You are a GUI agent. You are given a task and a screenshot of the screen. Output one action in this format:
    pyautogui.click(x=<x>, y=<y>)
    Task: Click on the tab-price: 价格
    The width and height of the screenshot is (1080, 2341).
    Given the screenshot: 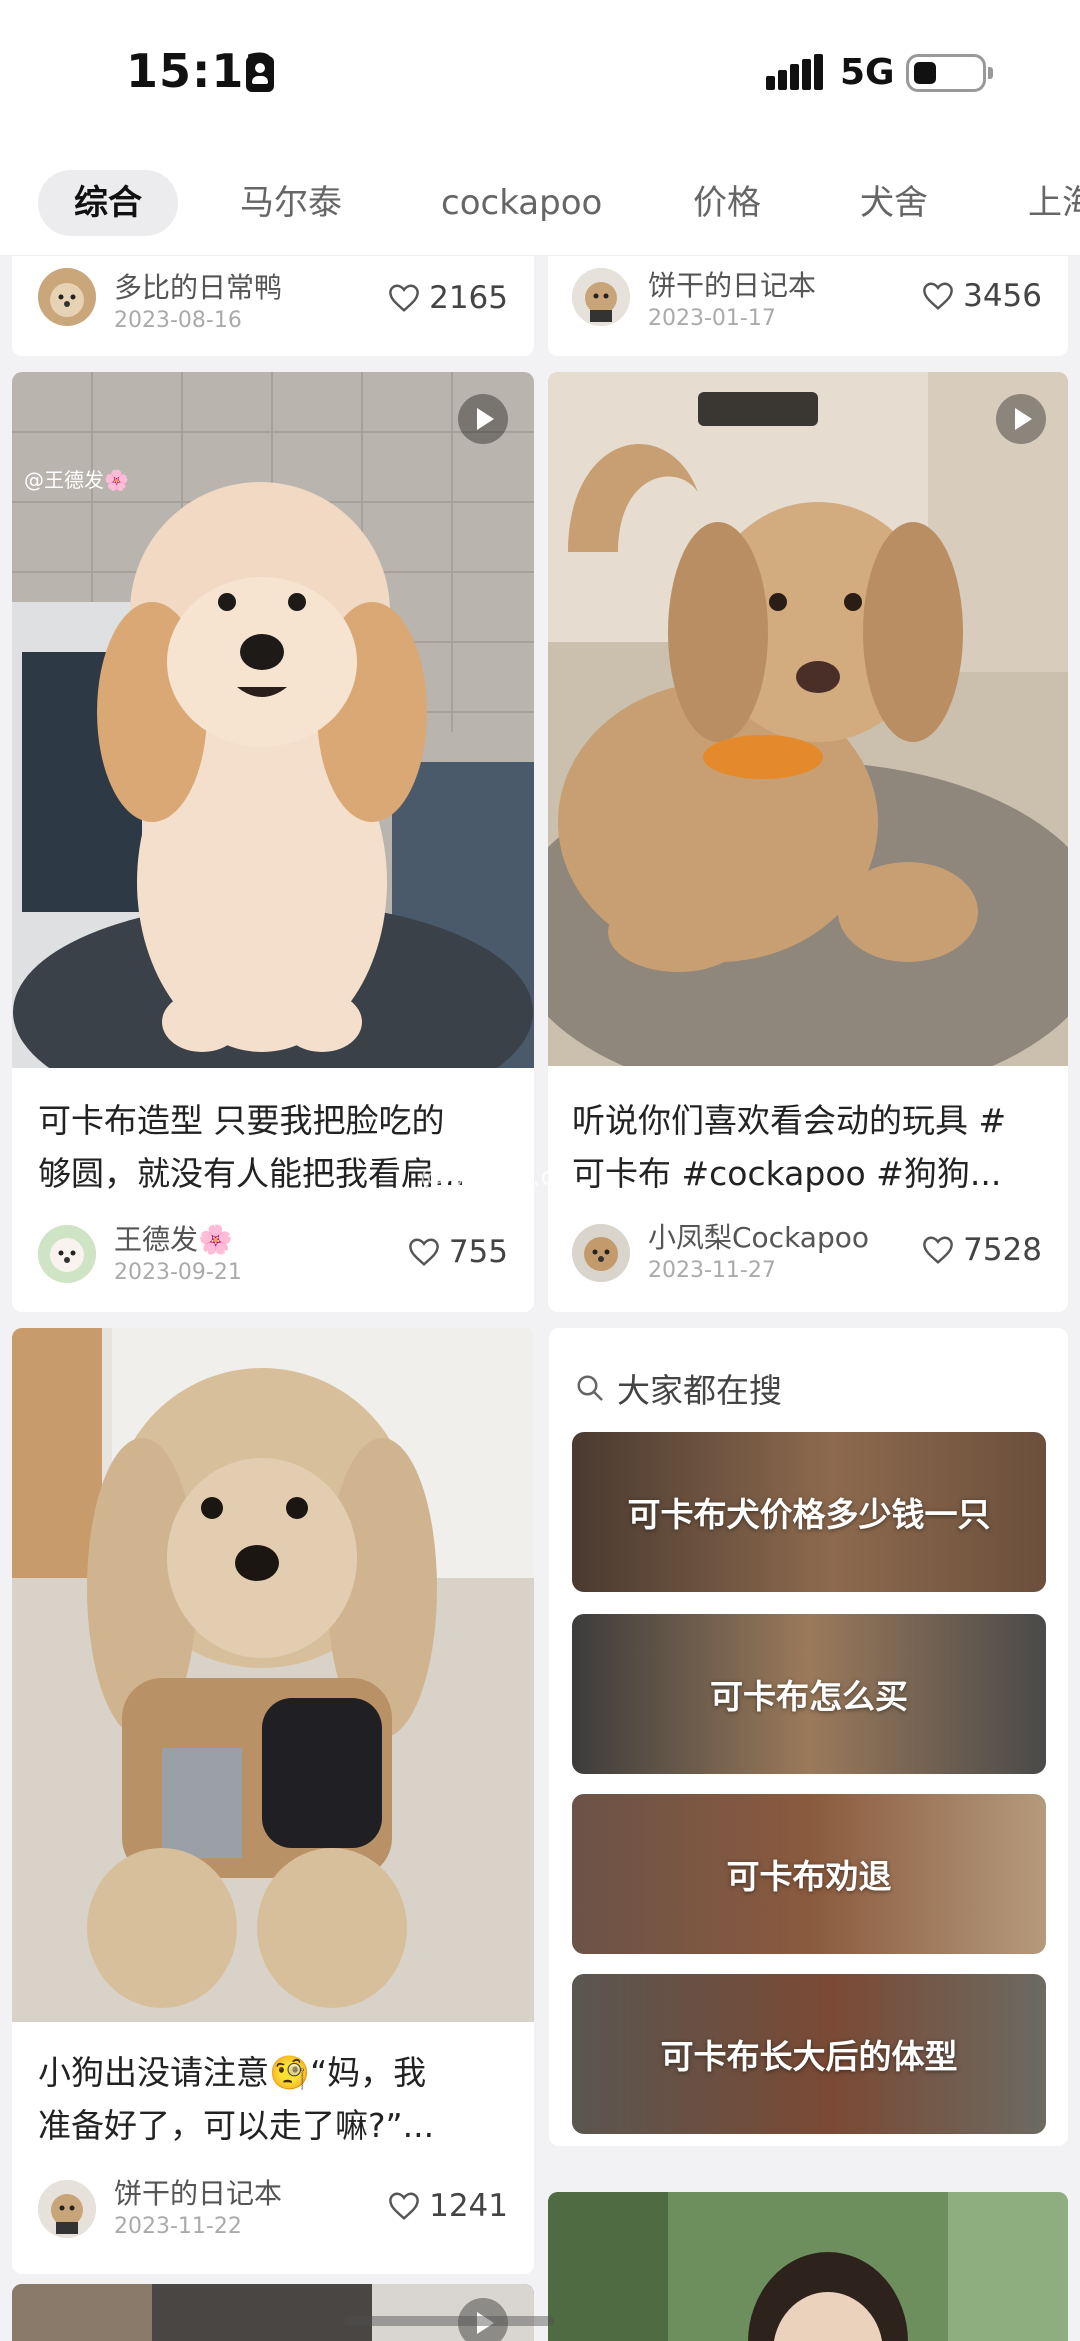 What is the action you would take?
    pyautogui.click(x=727, y=203)
    